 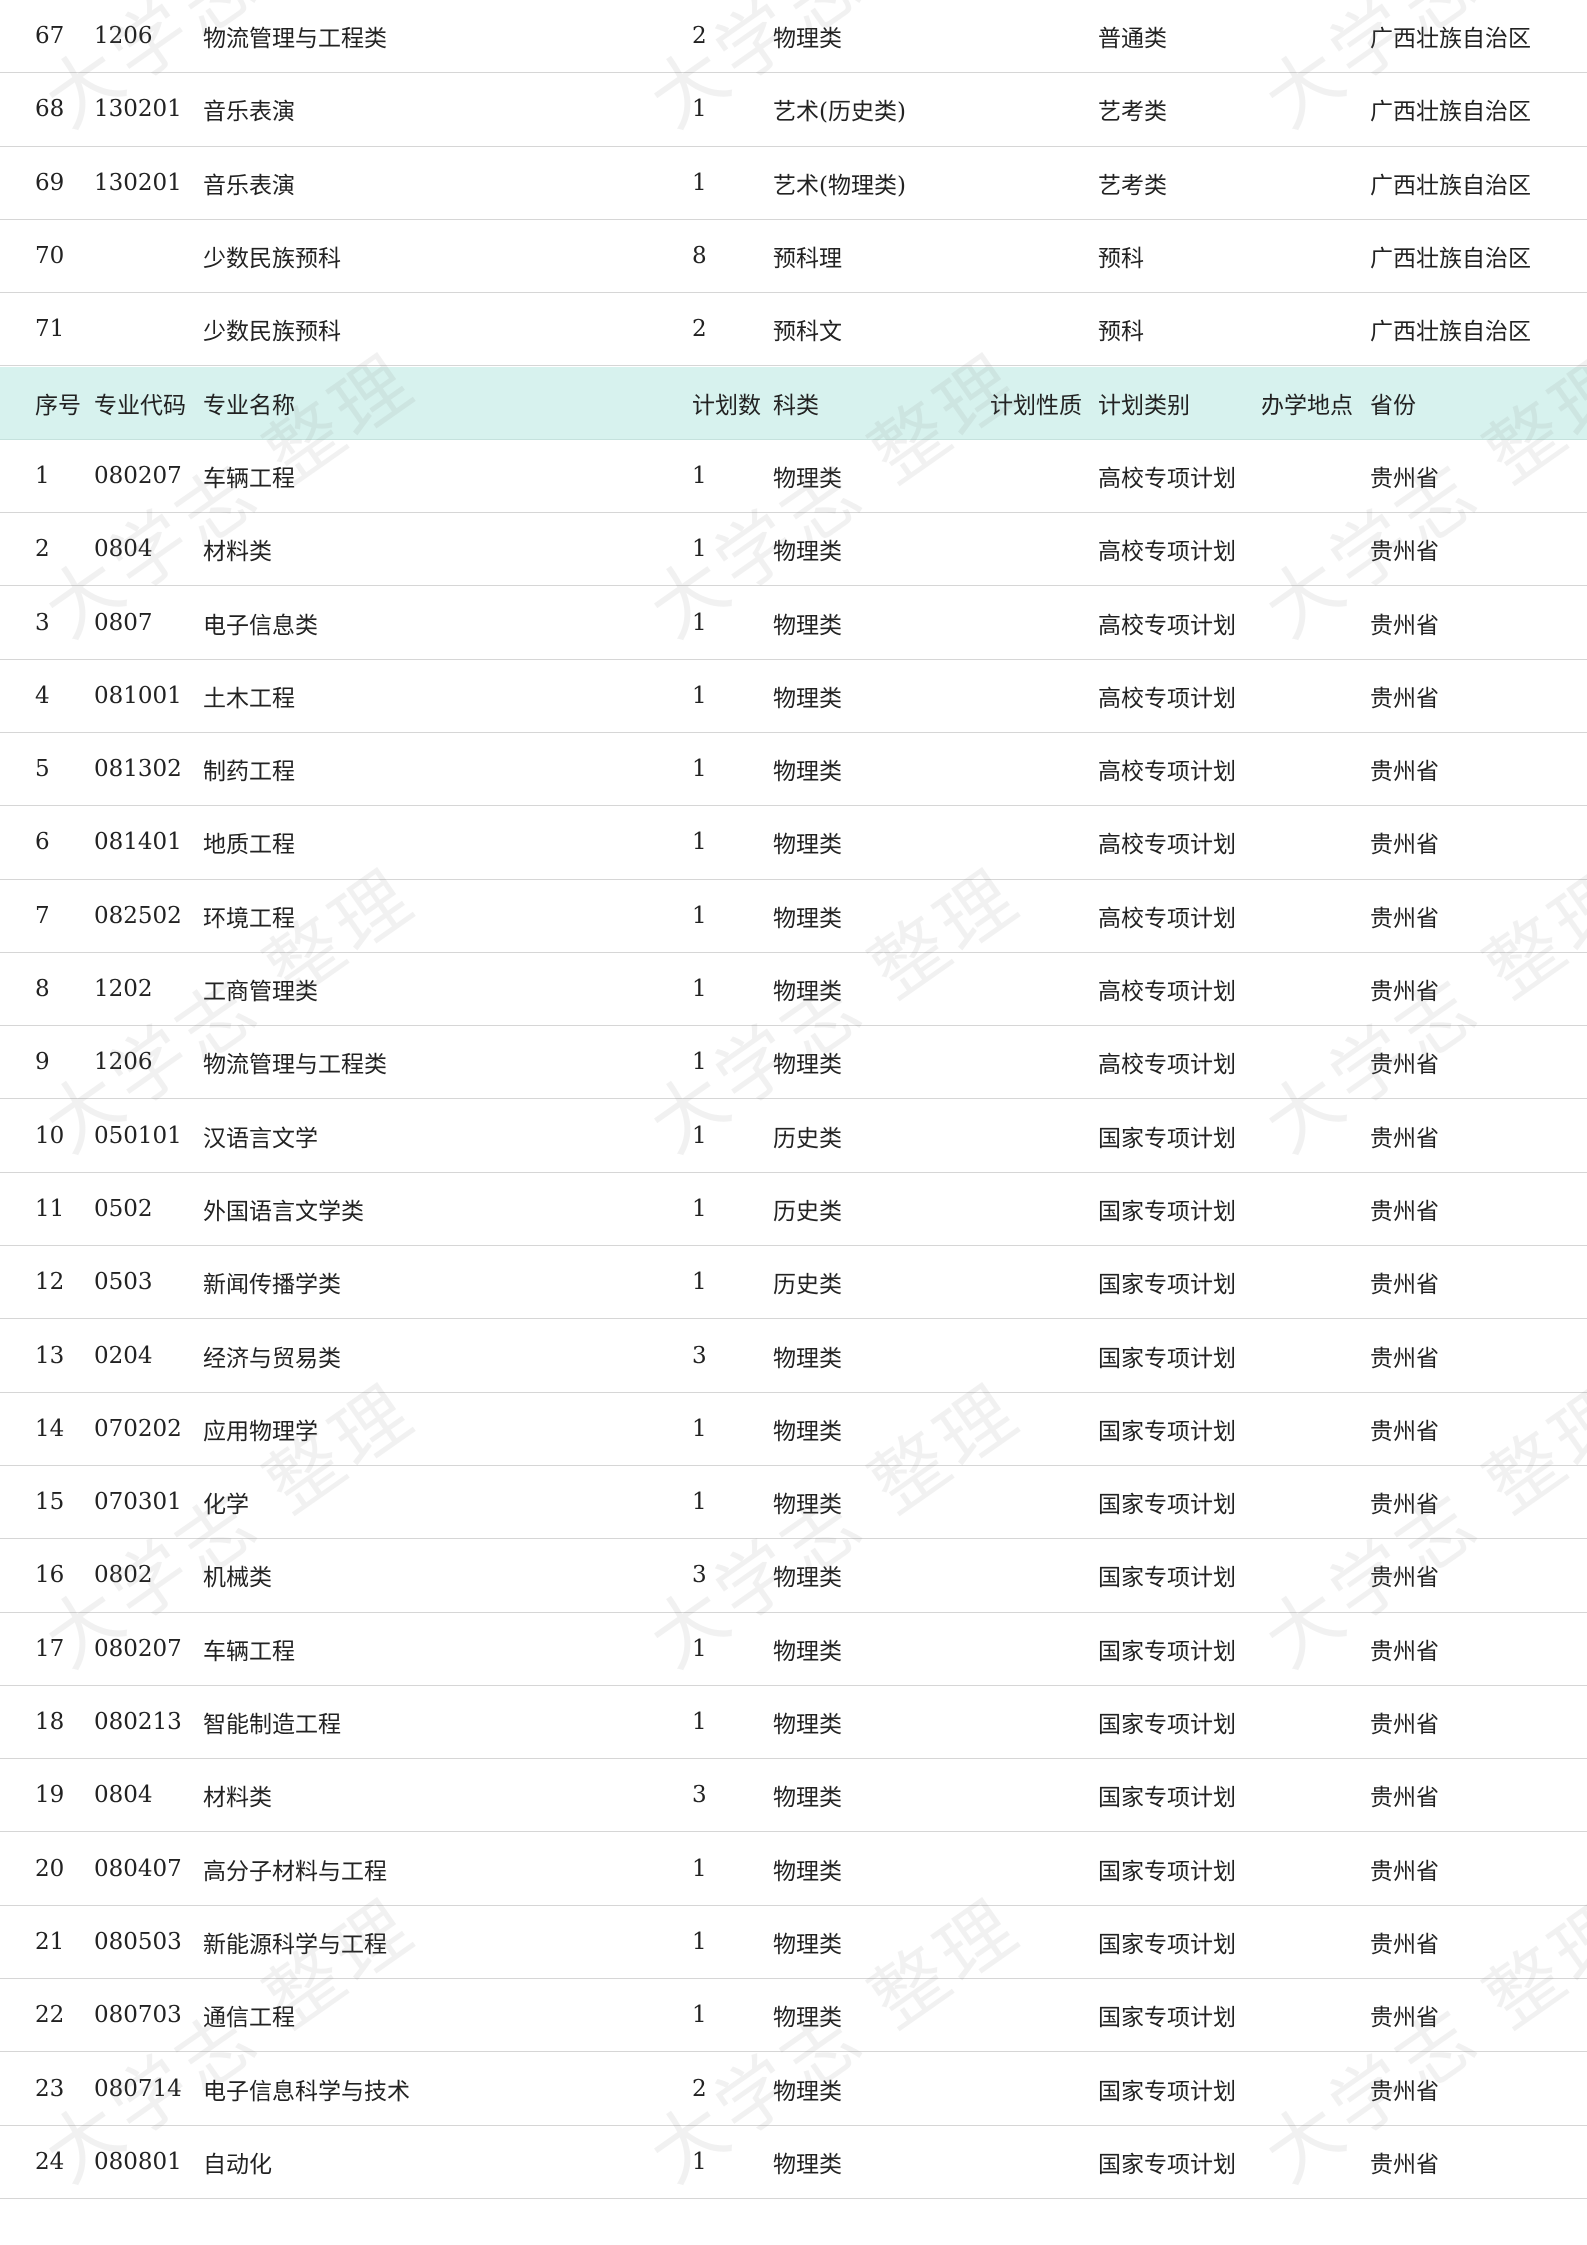 I want to click on subject-category-cell: 艺术(历史类), so click(x=839, y=112).